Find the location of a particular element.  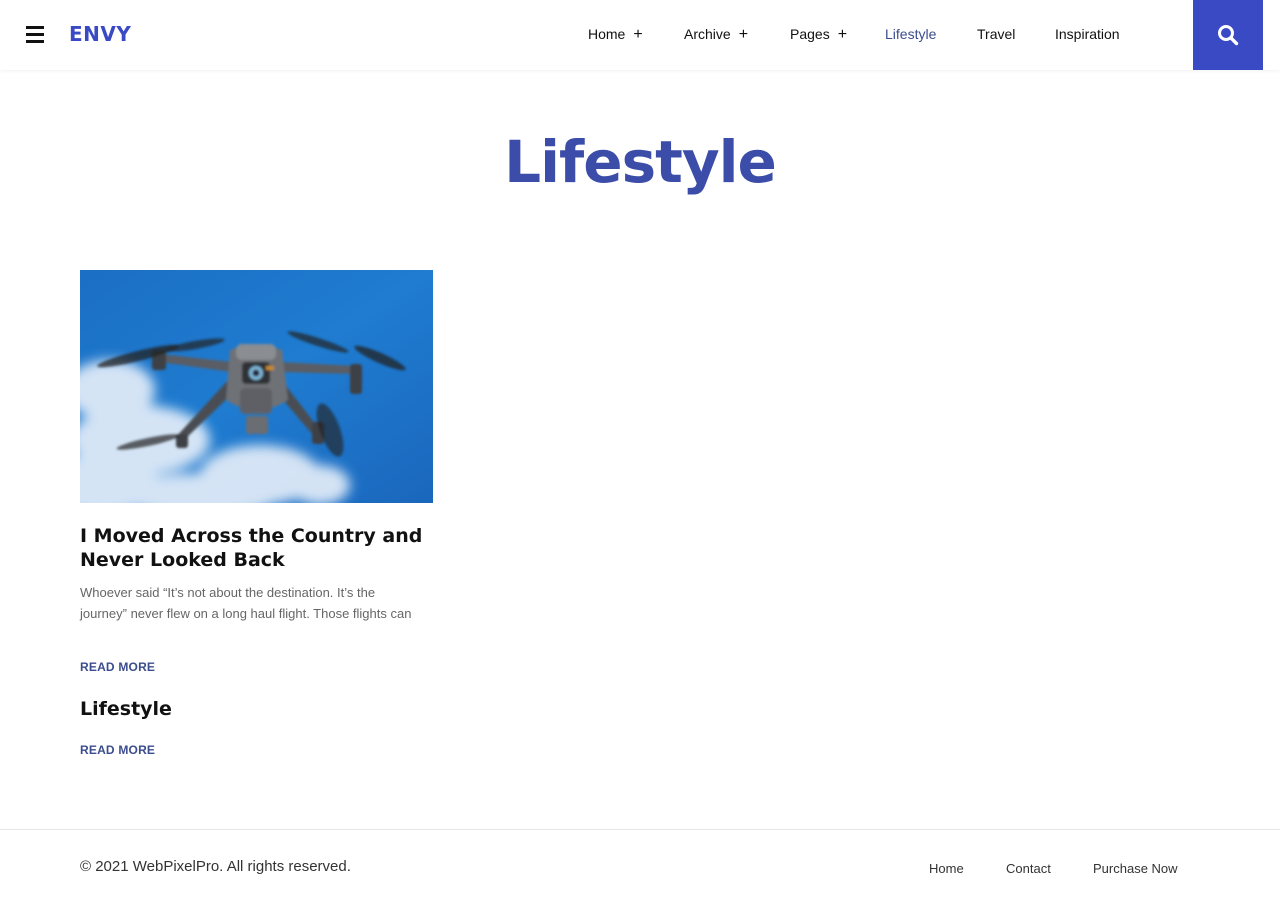

nav-item-label: Inspiration is located at coordinates (1087, 34).